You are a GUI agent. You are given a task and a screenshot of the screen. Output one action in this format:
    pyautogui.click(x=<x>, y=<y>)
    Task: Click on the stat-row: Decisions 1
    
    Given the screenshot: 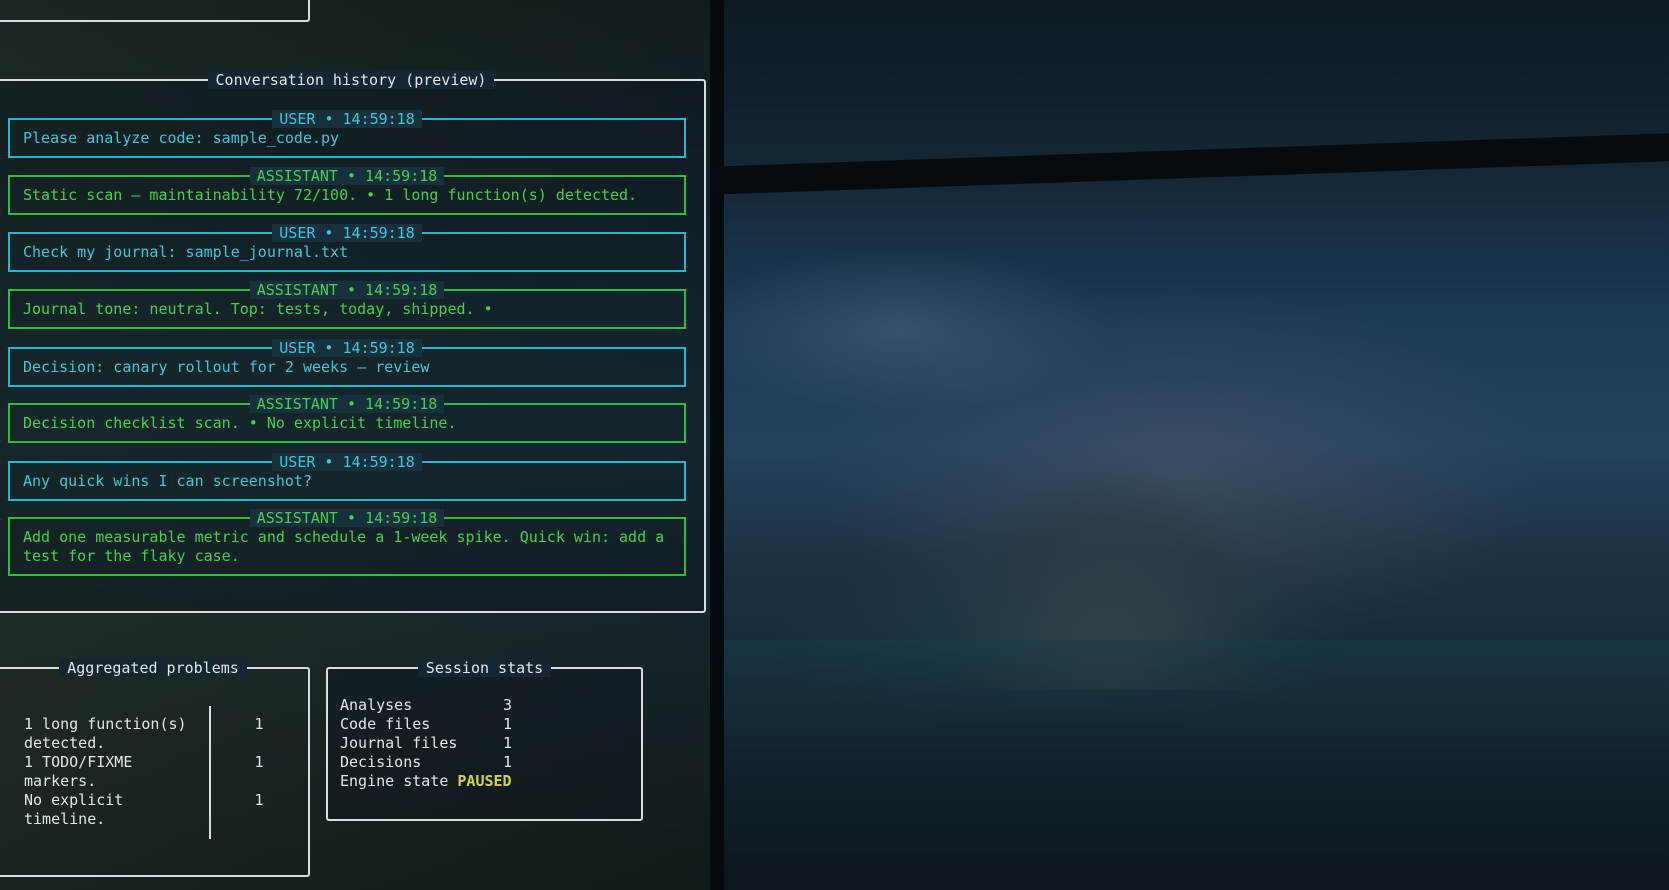 What is the action you would take?
    pyautogui.click(x=426, y=762)
    